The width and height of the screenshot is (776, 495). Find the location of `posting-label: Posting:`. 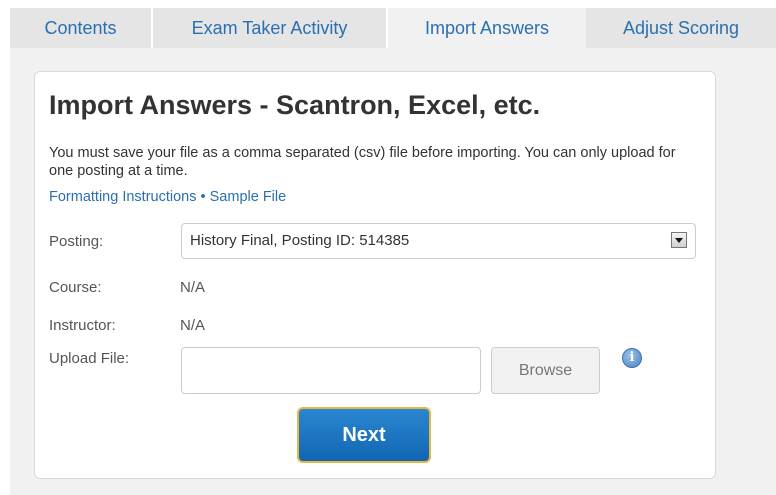

posting-label: Posting: is located at coordinates (76, 241).